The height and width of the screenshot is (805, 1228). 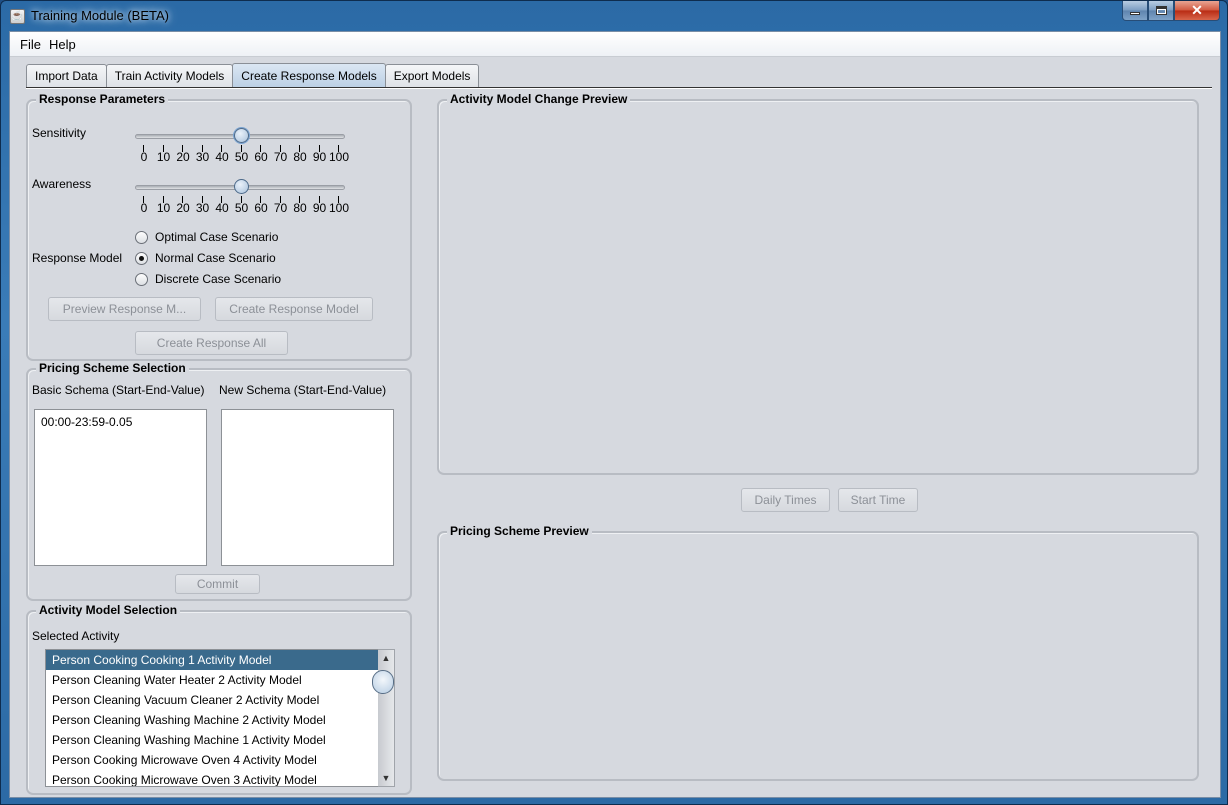 I want to click on window-controls: ✕, so click(x=1171, y=11).